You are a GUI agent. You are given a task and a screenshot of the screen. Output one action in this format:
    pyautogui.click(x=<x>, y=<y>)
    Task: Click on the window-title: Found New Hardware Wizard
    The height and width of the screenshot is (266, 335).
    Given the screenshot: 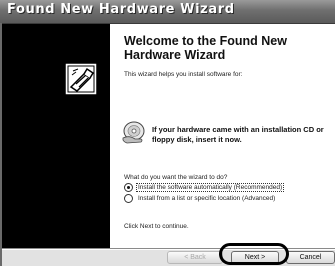 What is the action you would take?
    pyautogui.click(x=121, y=9)
    